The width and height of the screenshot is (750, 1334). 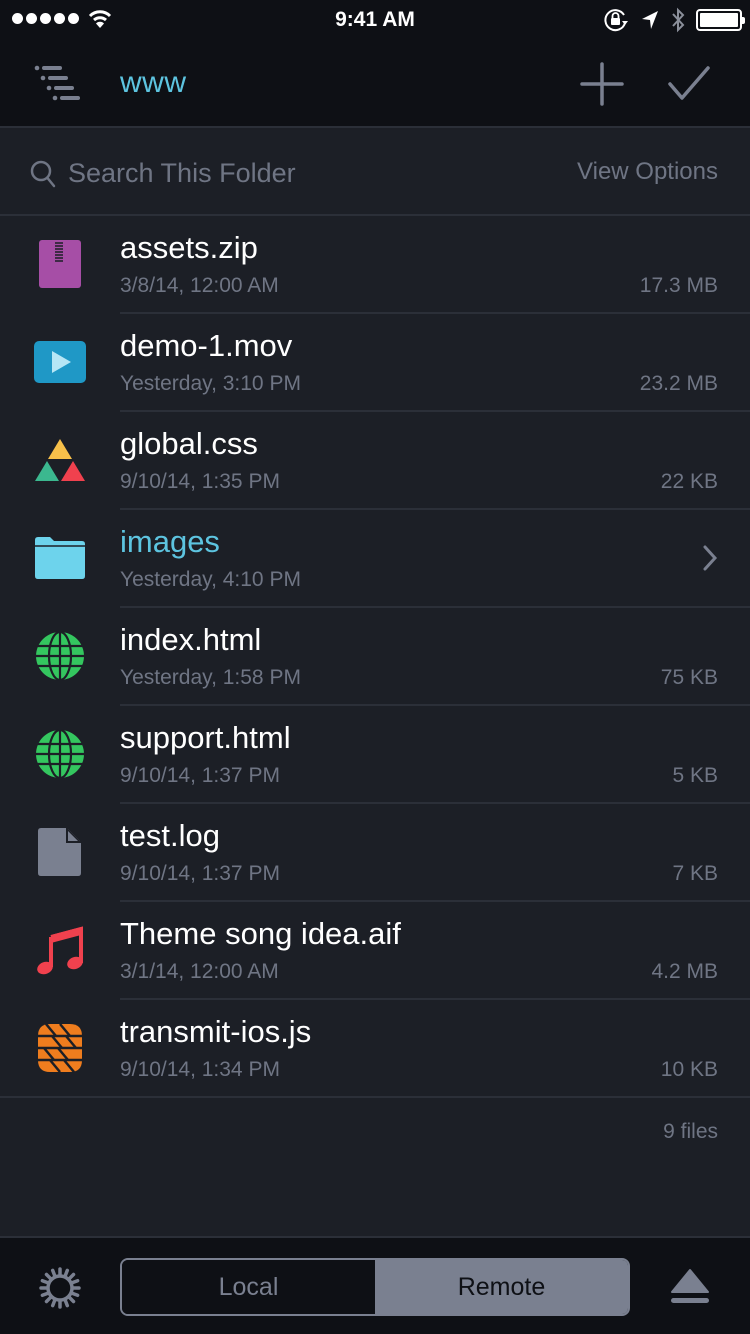 What do you see at coordinates (210, 383) in the screenshot?
I see `file-date: Yesterday, 3:10 PM` at bounding box center [210, 383].